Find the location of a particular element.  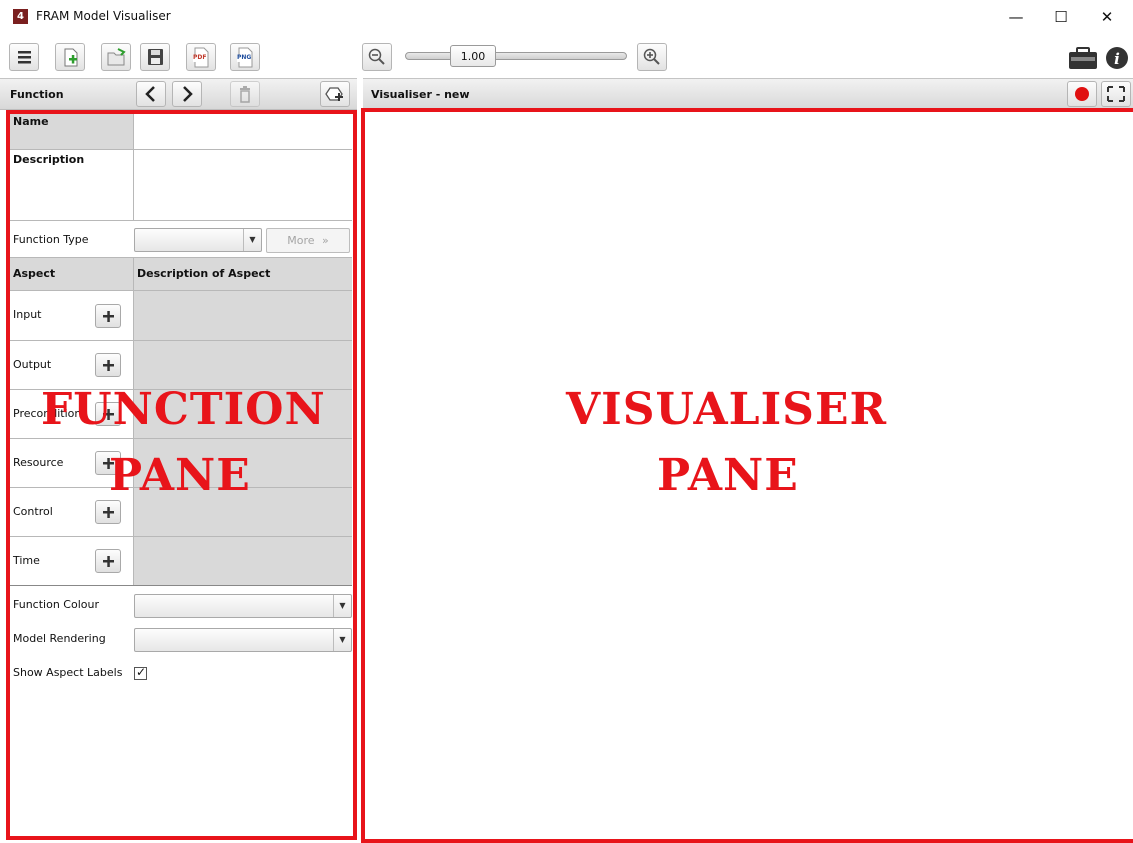

chevron-right-icon is located at coordinates (188, 94).